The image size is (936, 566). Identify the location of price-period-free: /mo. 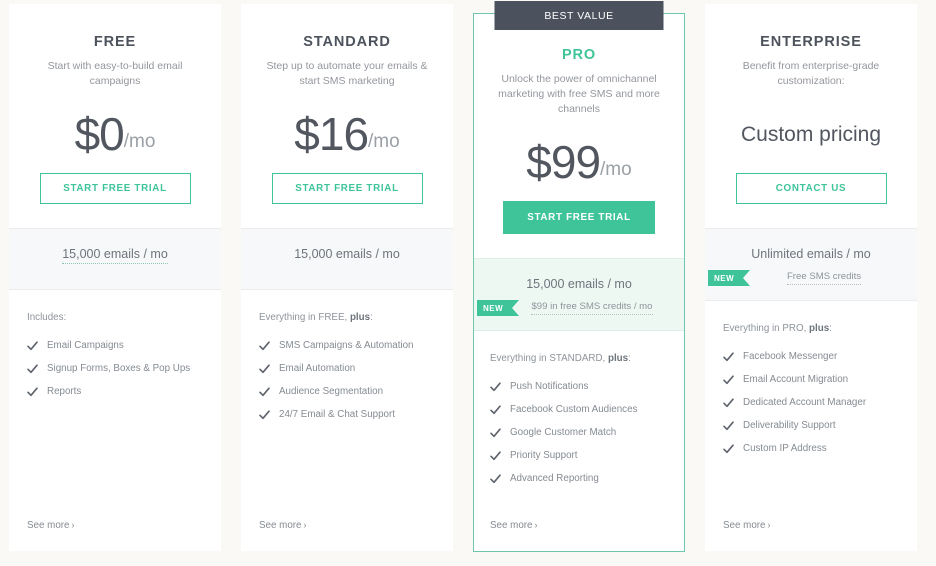
(139, 141).